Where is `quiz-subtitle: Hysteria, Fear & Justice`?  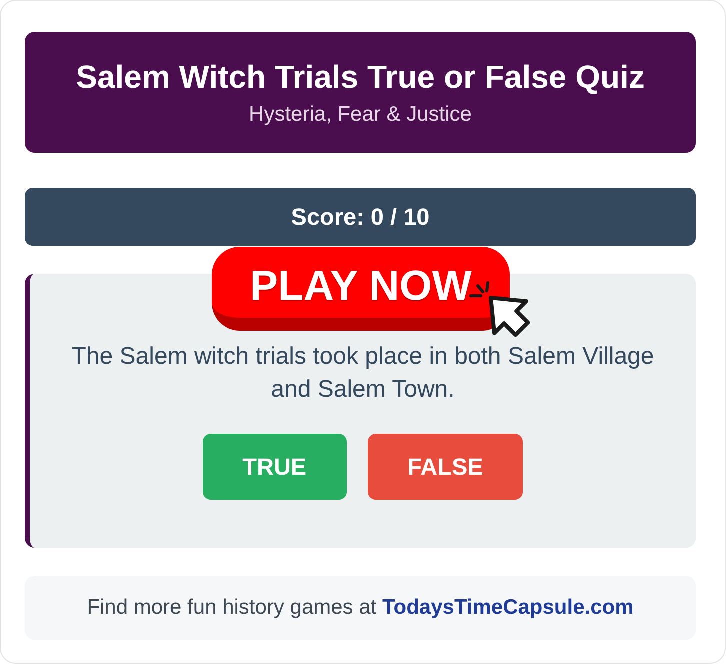
quiz-subtitle: Hysteria, Fear & Justice is located at coordinates (360, 115).